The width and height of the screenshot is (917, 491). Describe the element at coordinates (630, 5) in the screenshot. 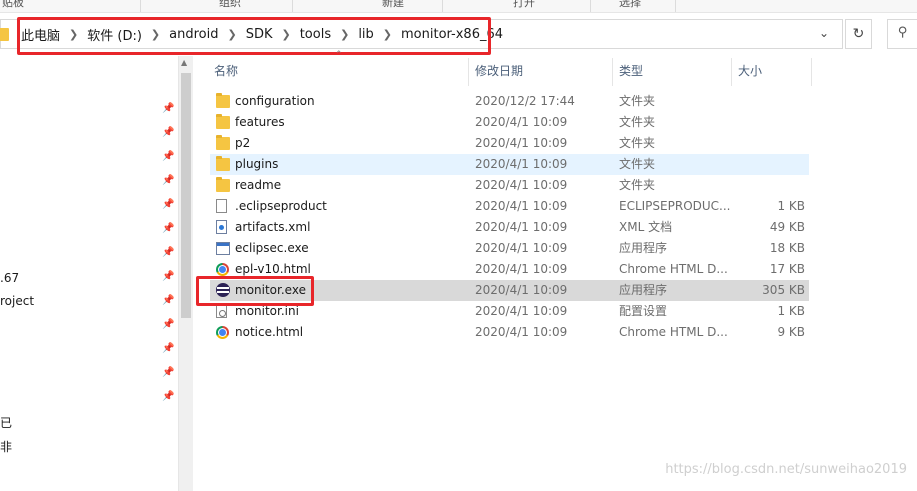

I see `ribbon-group-select: 选择` at that location.